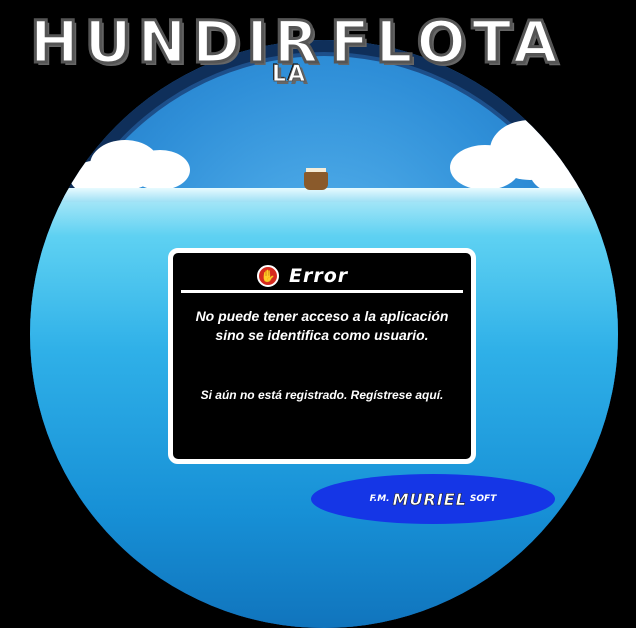  I want to click on dialog-header: ✋ Error, so click(302, 276).